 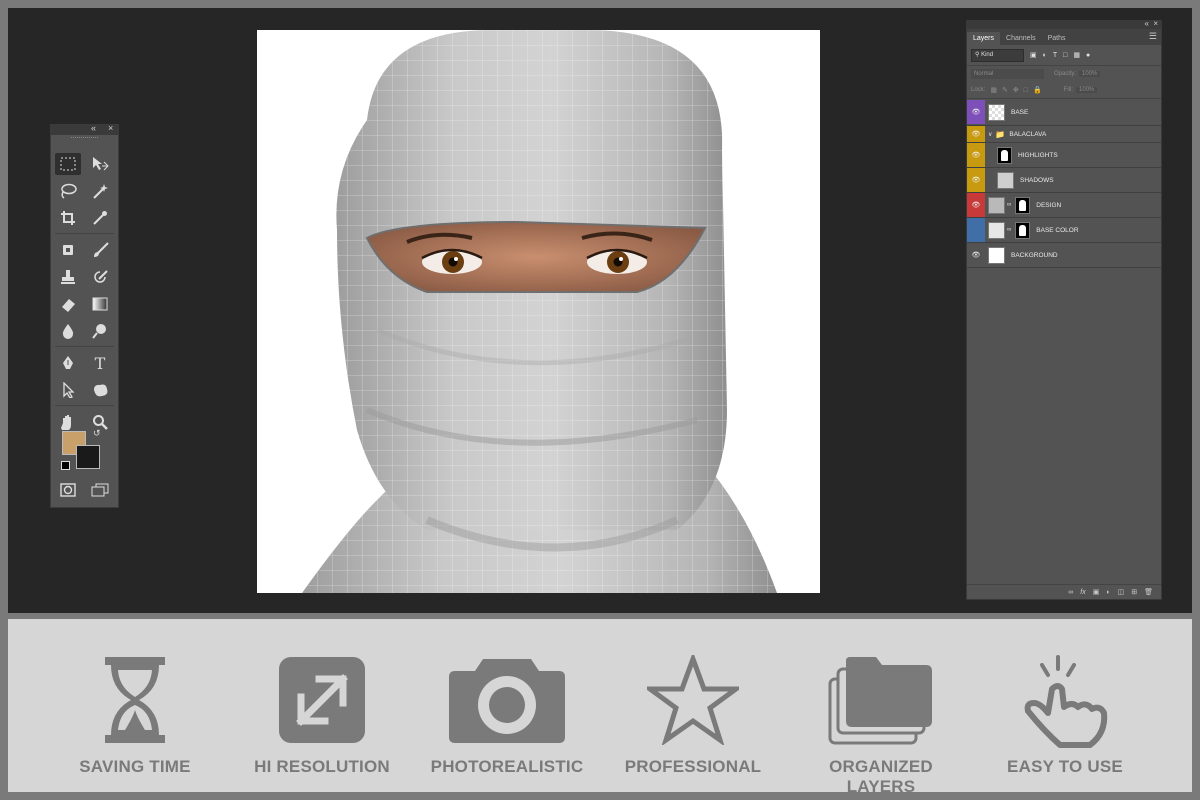 I want to click on lasso-tool-icon, so click(x=68, y=191).